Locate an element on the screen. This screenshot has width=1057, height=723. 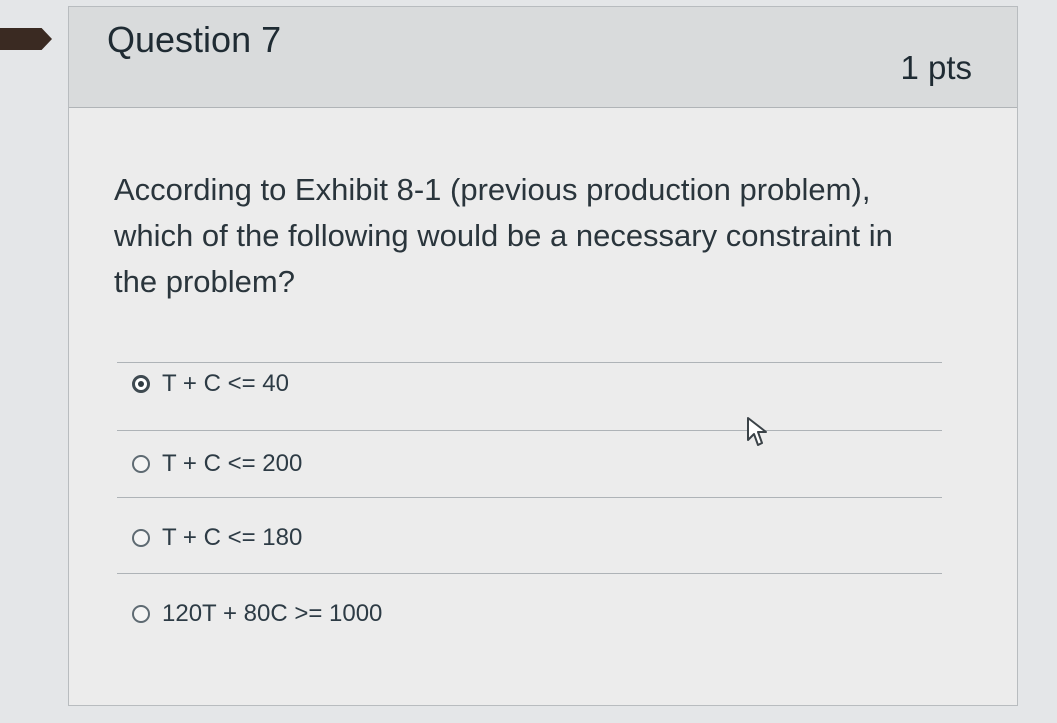
answer-option-1: T + C <= 40 is located at coordinates (210, 384).